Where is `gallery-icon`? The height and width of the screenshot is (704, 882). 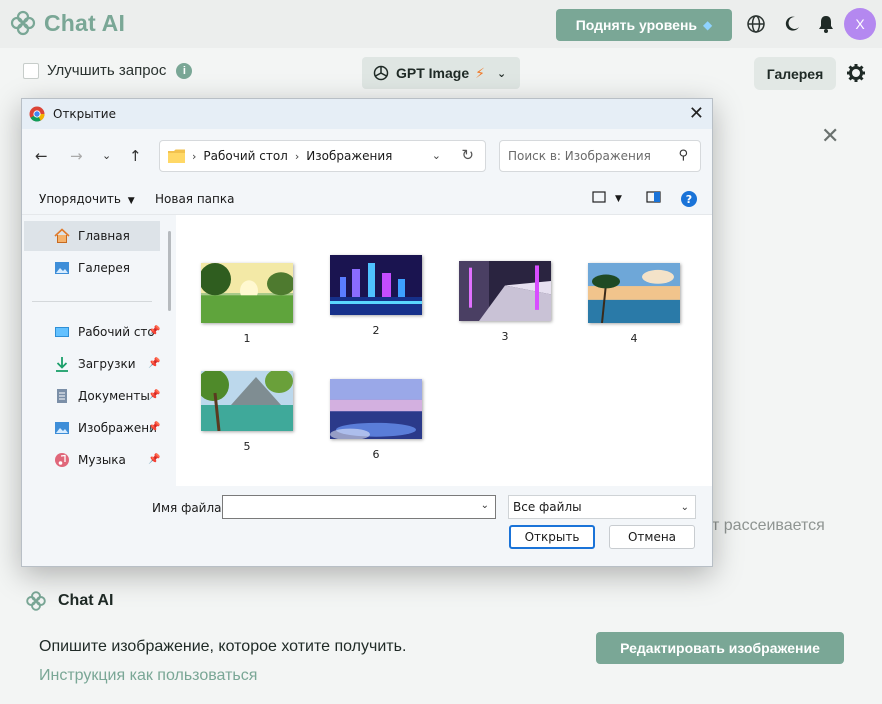 gallery-icon is located at coordinates (62, 268).